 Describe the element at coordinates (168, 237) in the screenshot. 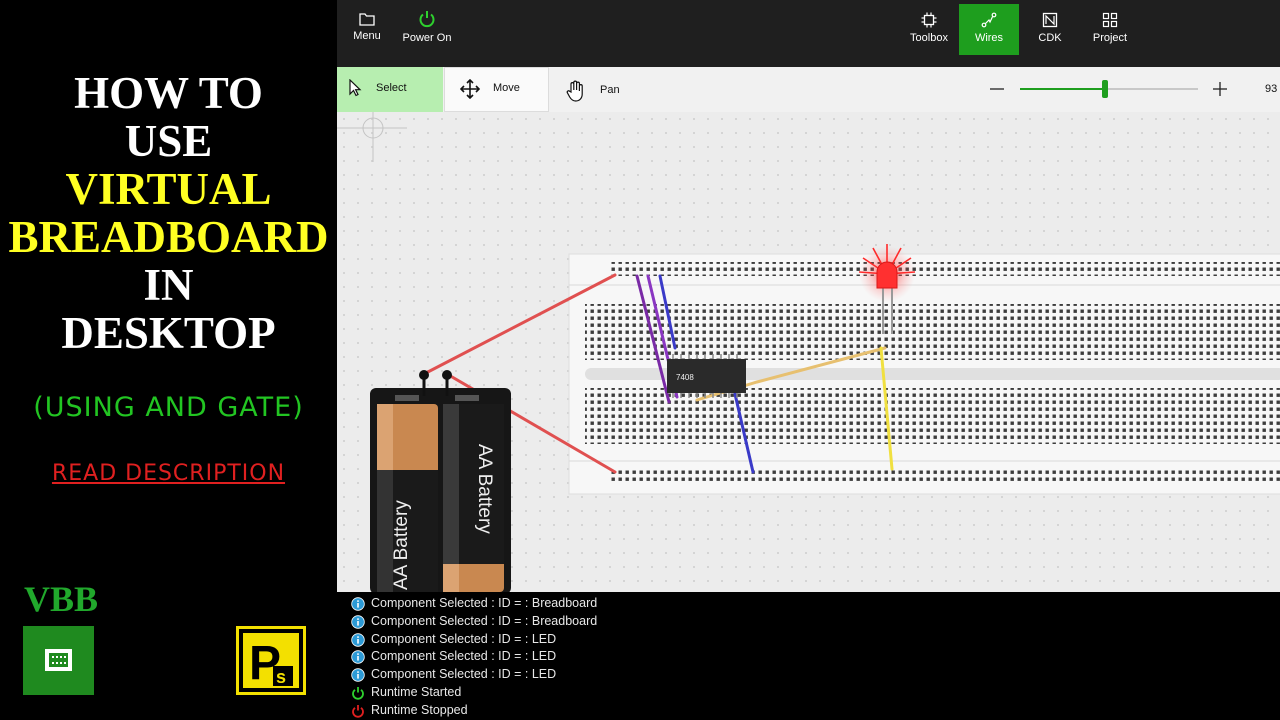

I see `title-line-4: BREADBOARD` at that location.